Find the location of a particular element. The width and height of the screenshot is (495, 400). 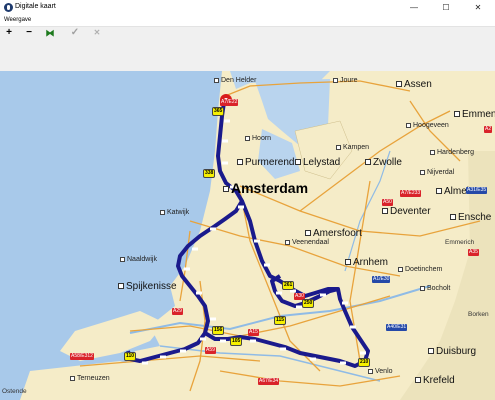

route-marker: 110 is located at coordinates (130, 356).